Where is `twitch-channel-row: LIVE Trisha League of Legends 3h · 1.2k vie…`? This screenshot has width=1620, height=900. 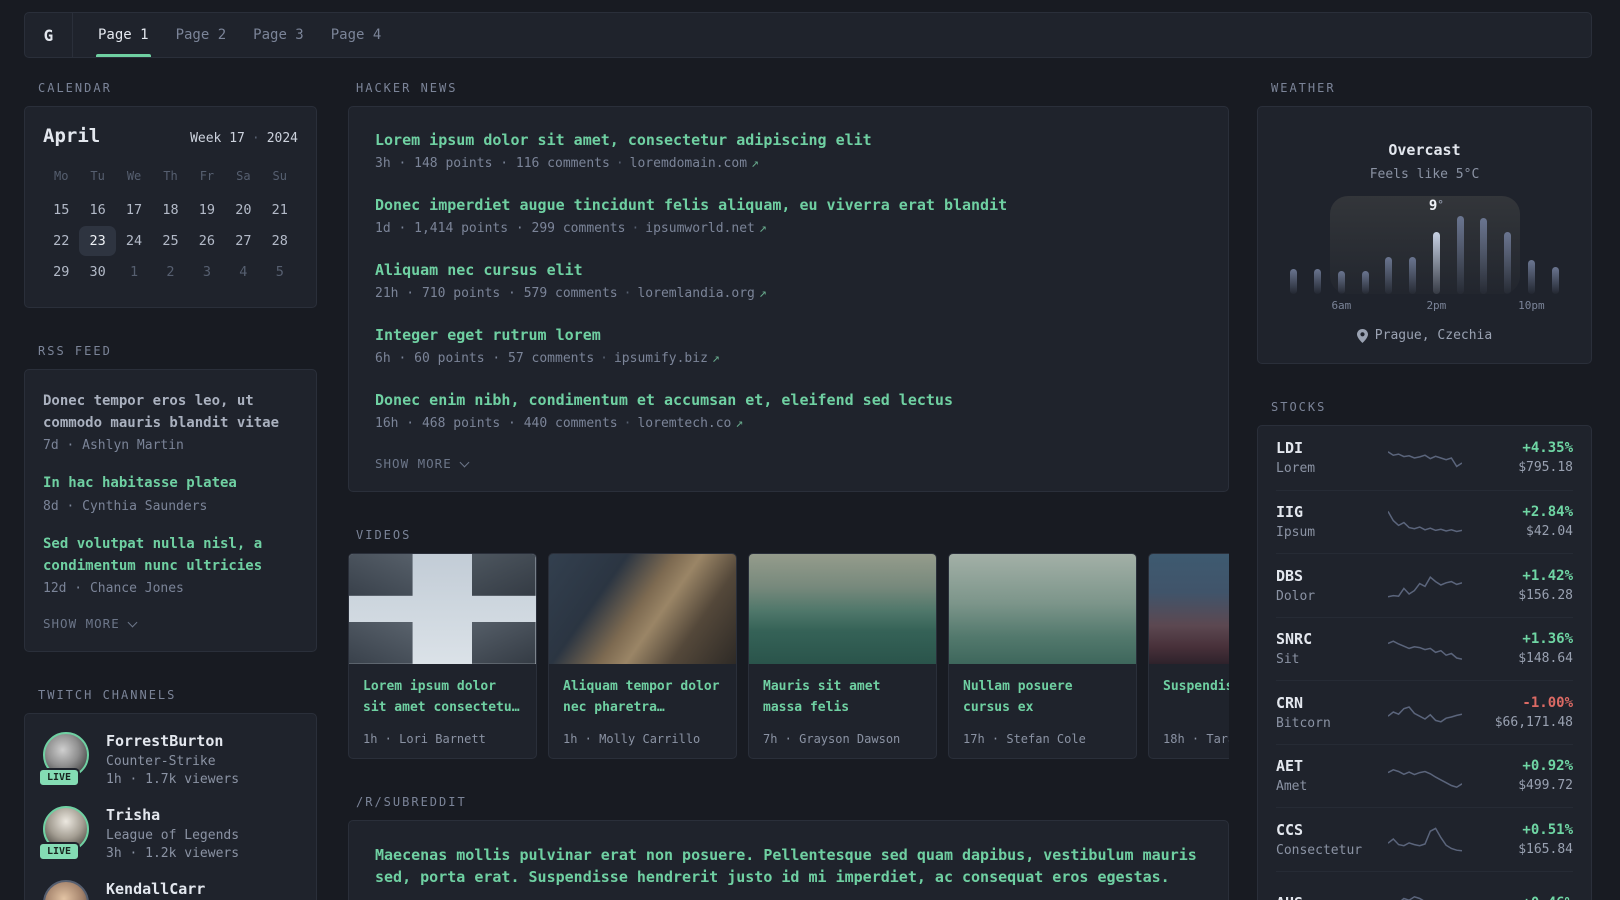
twitch-channel-row: LIVE Trisha League of Legends 3h · 1.2k vie… is located at coordinates (168, 834).